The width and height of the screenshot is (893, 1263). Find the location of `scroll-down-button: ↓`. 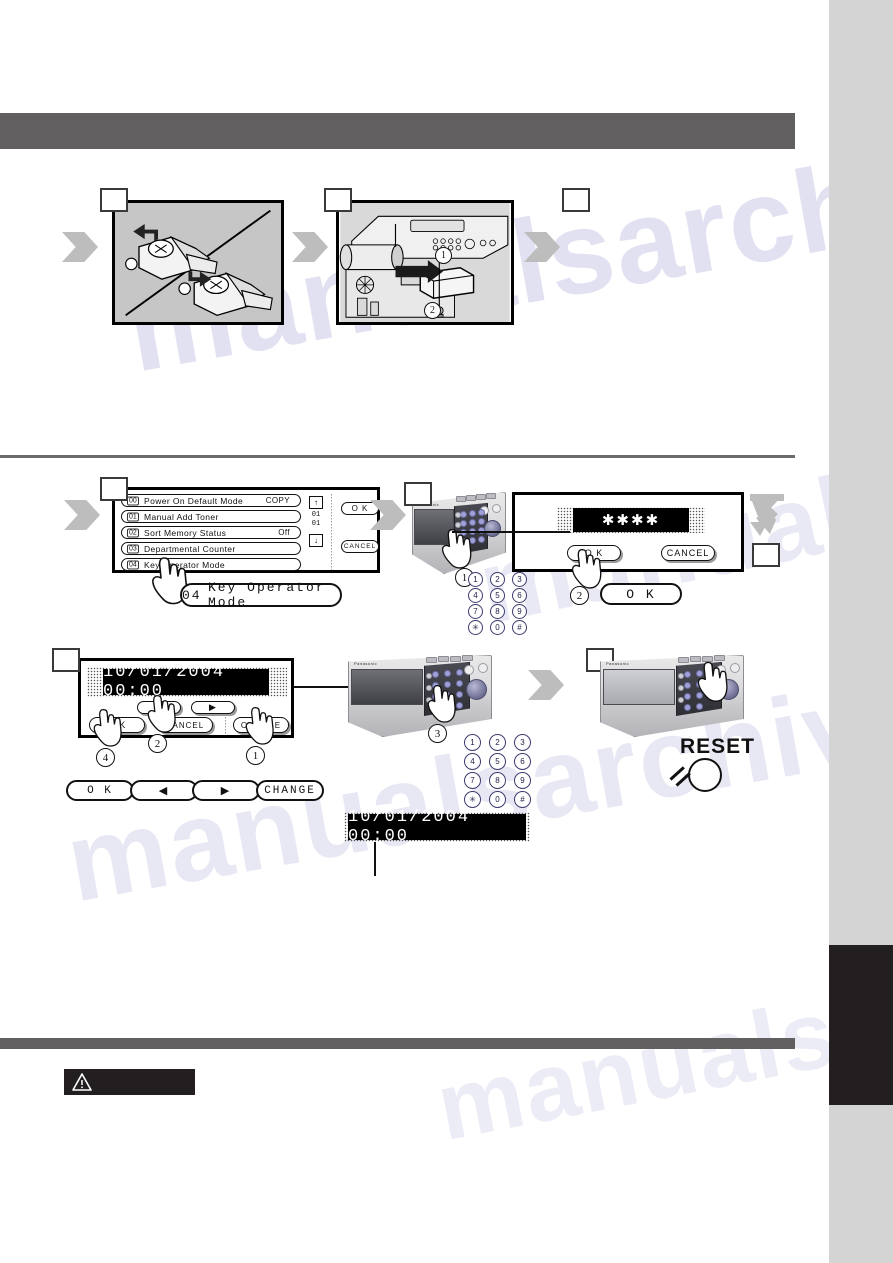

scroll-down-button: ↓ is located at coordinates (316, 540).